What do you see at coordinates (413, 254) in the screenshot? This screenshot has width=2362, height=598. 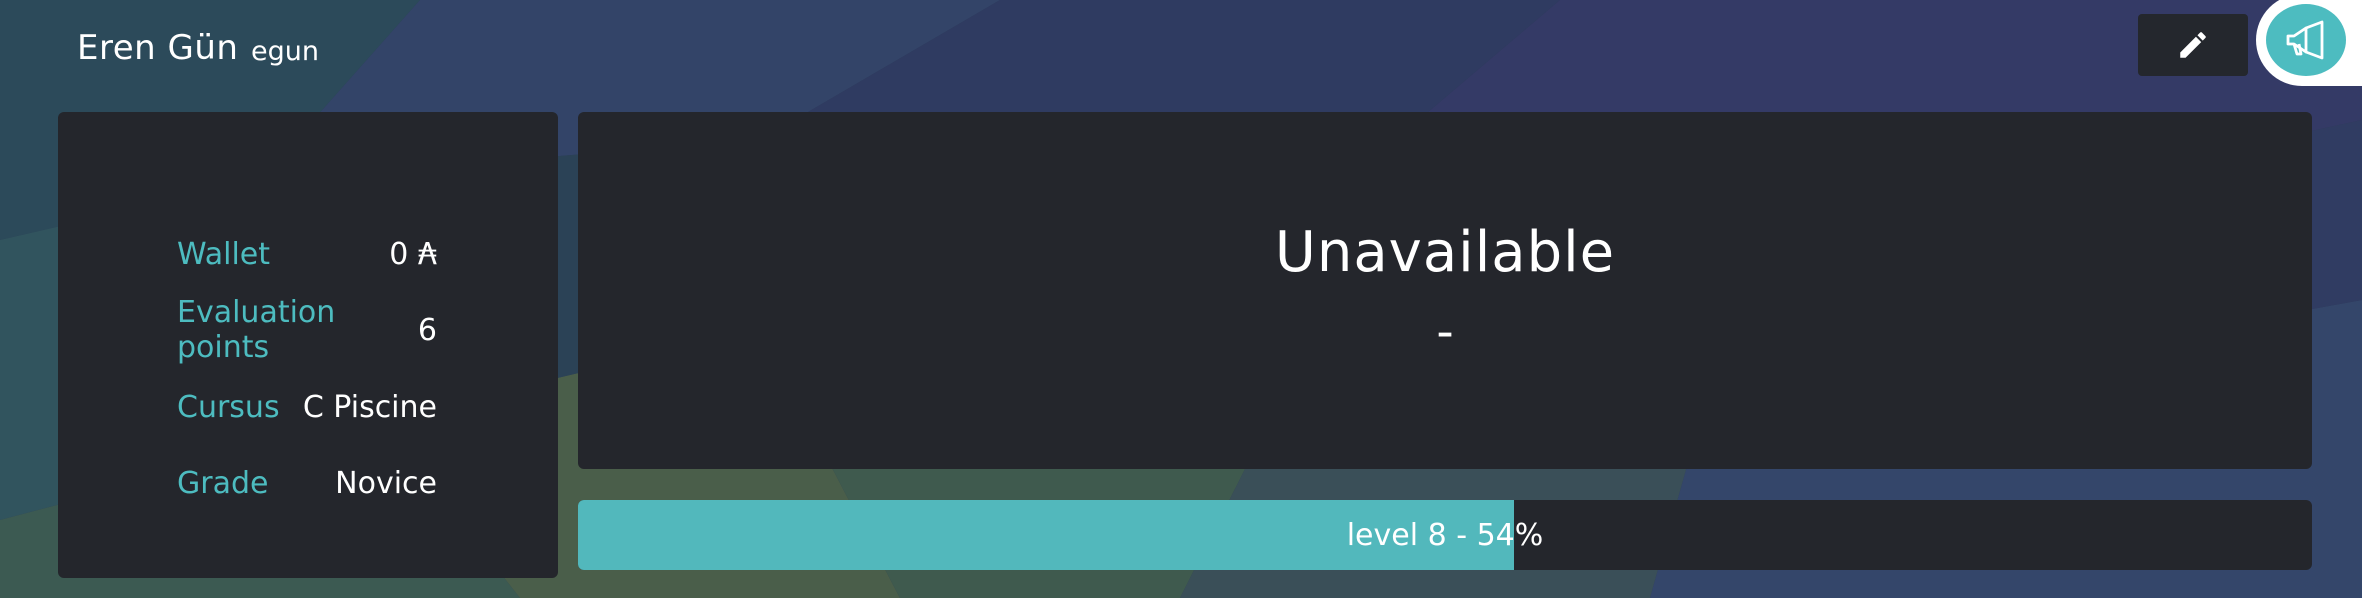 I see `wallet-value: 0 ₳` at bounding box center [413, 254].